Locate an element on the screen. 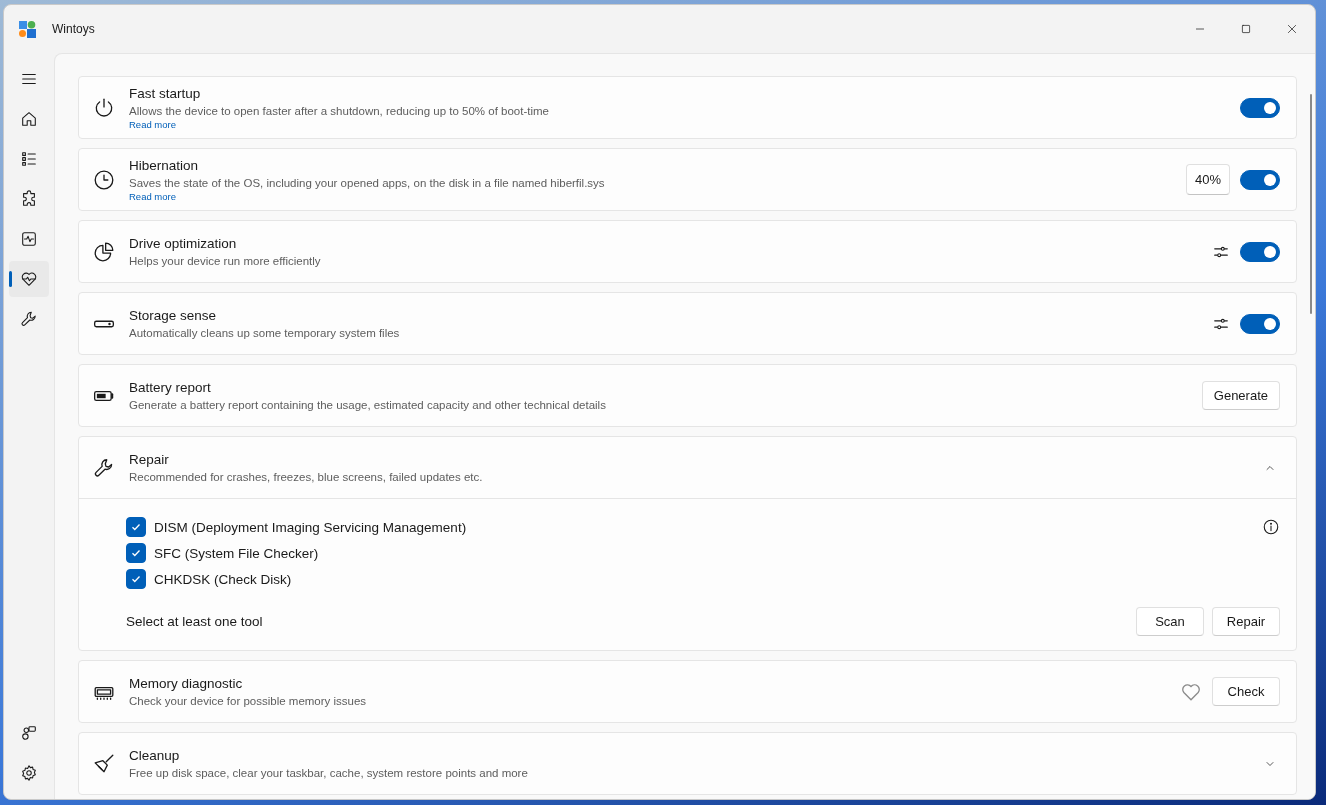 The width and height of the screenshot is (1326, 805). action-button: Check is located at coordinates (1246, 691).